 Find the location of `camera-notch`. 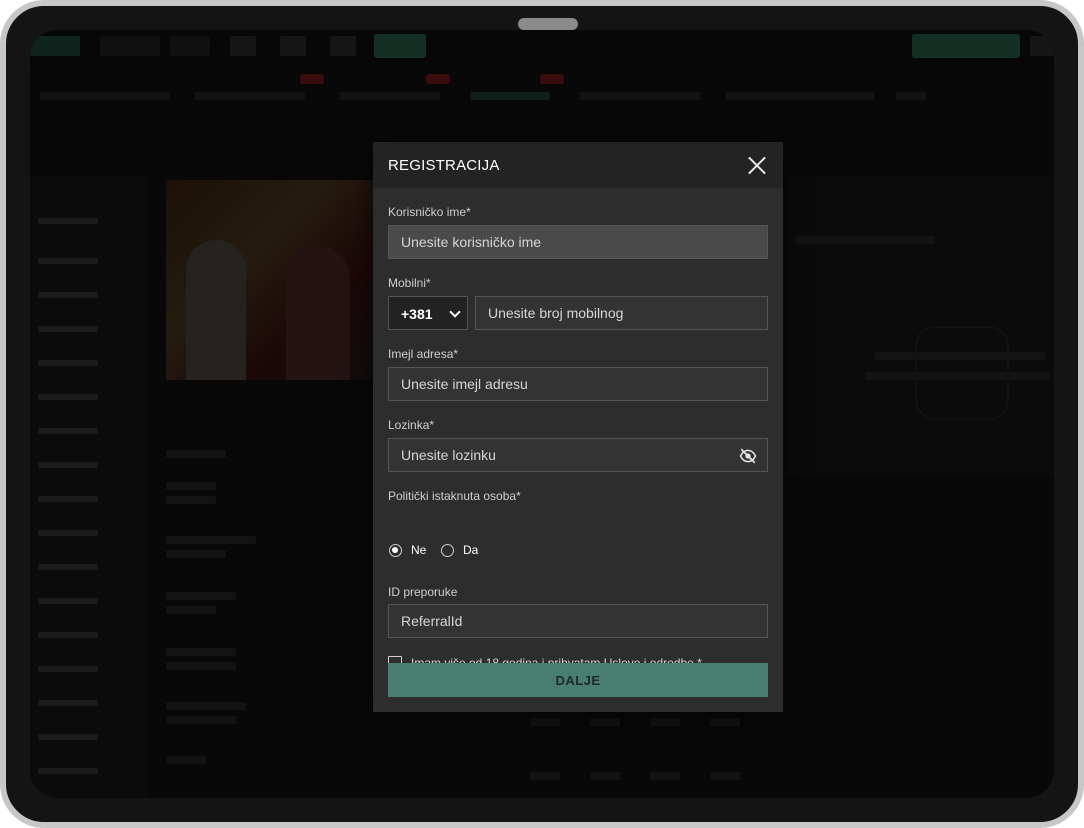

camera-notch is located at coordinates (548, 24).